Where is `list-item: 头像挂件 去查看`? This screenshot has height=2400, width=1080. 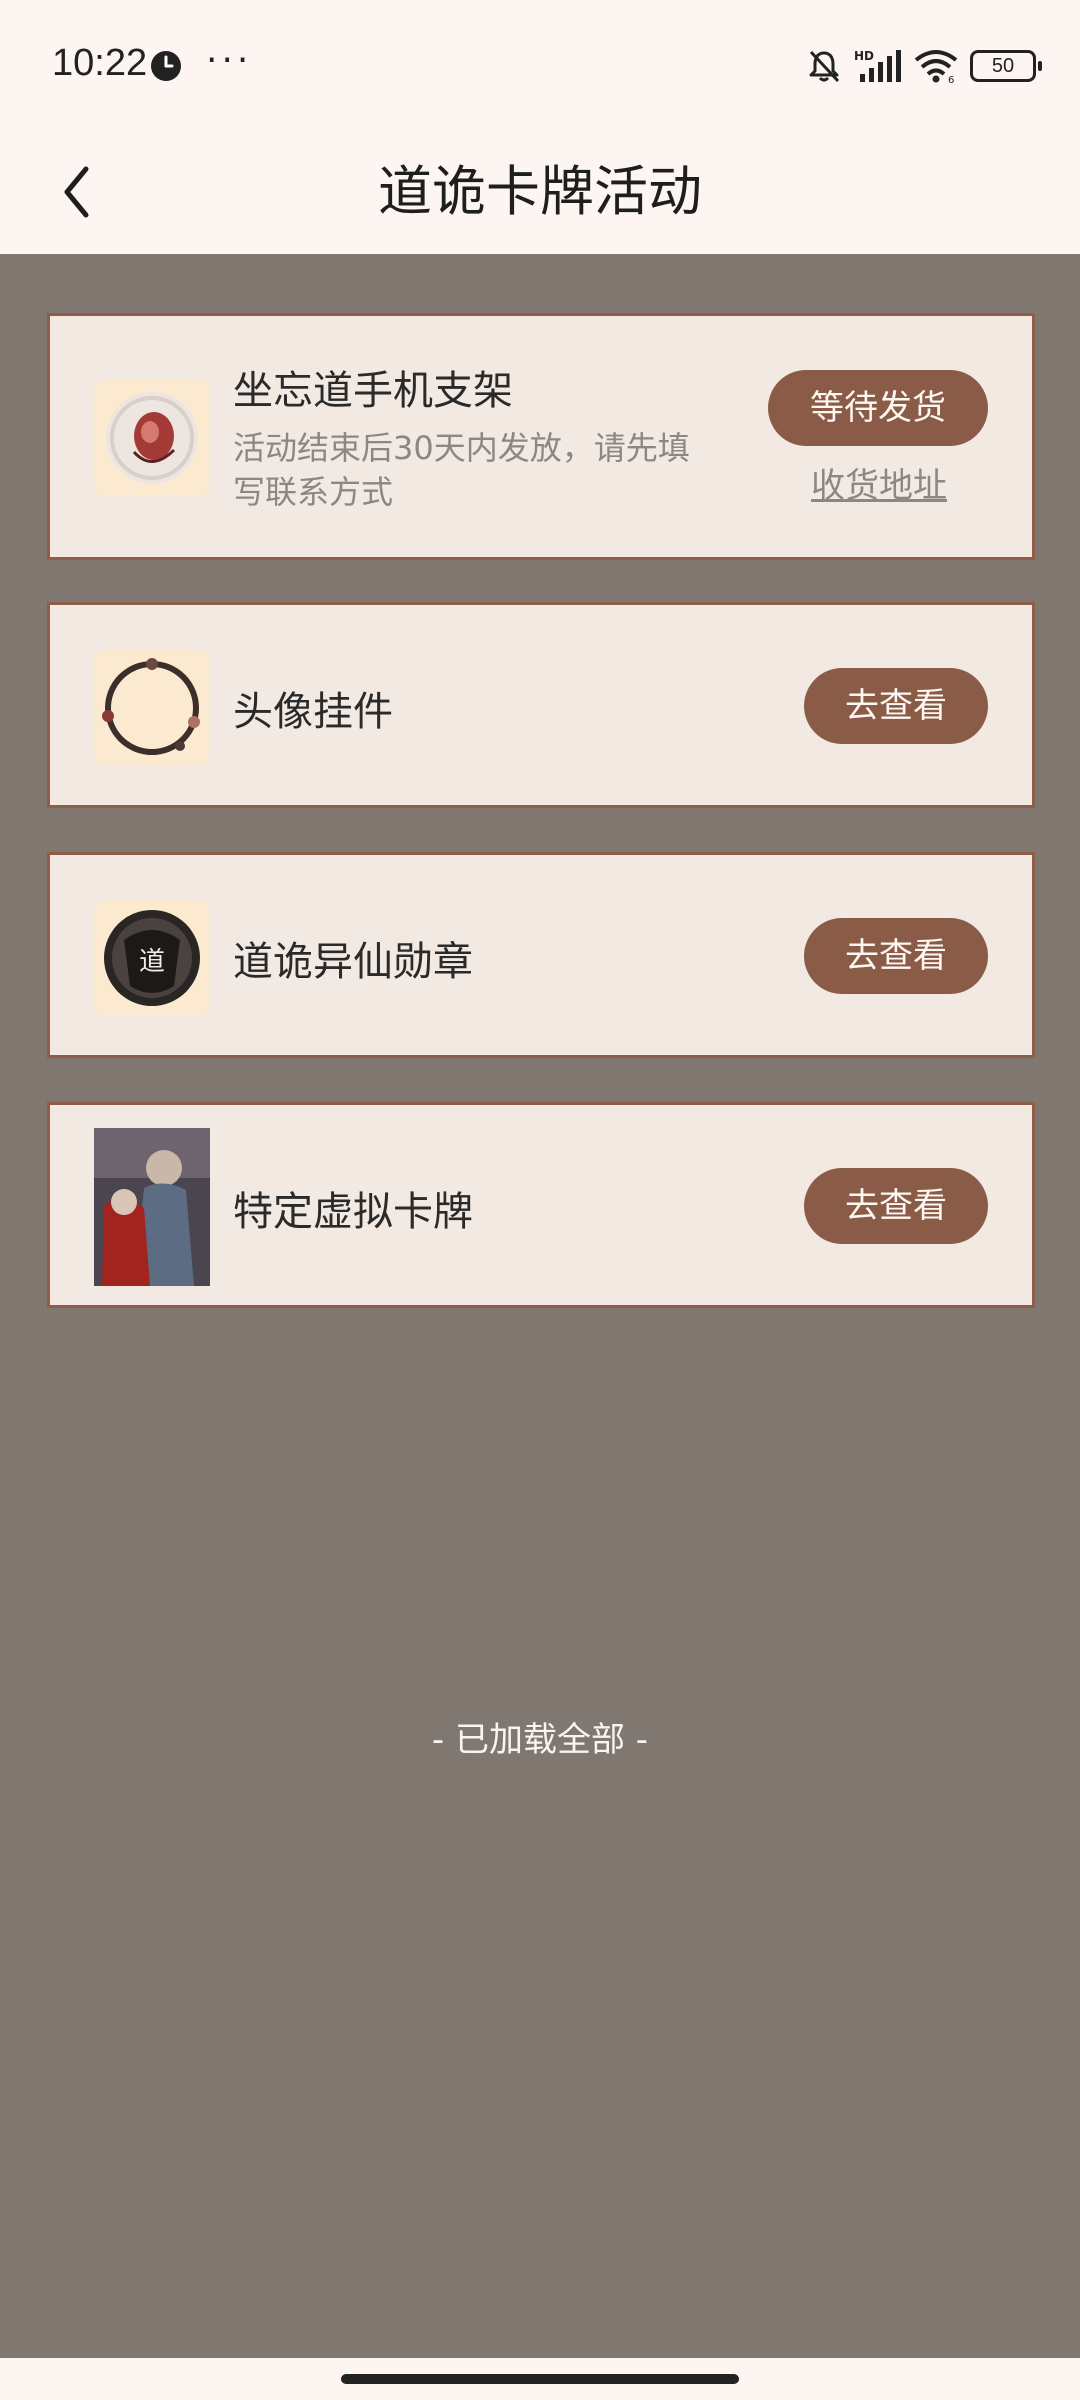
list-item: 头像挂件 去查看 is located at coordinates (541, 705).